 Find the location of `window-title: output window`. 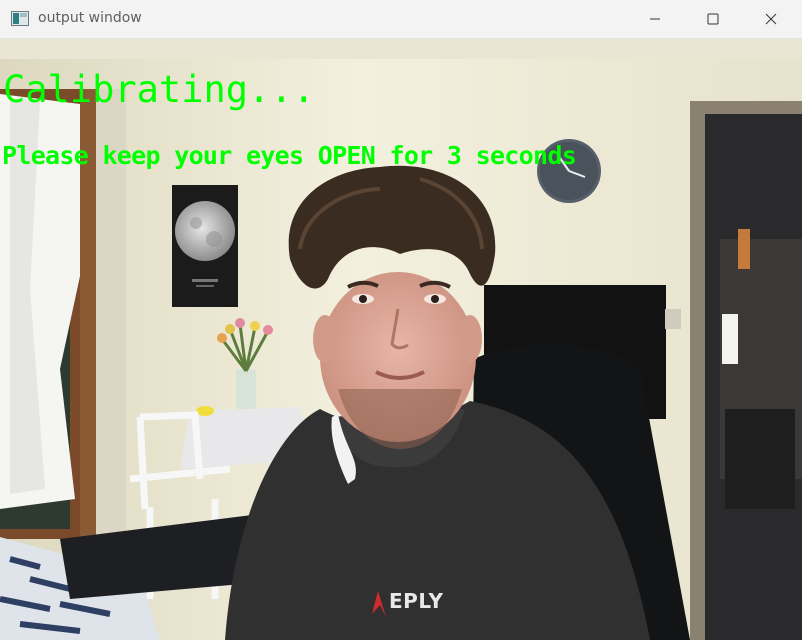

window-title: output window is located at coordinates (90, 18).